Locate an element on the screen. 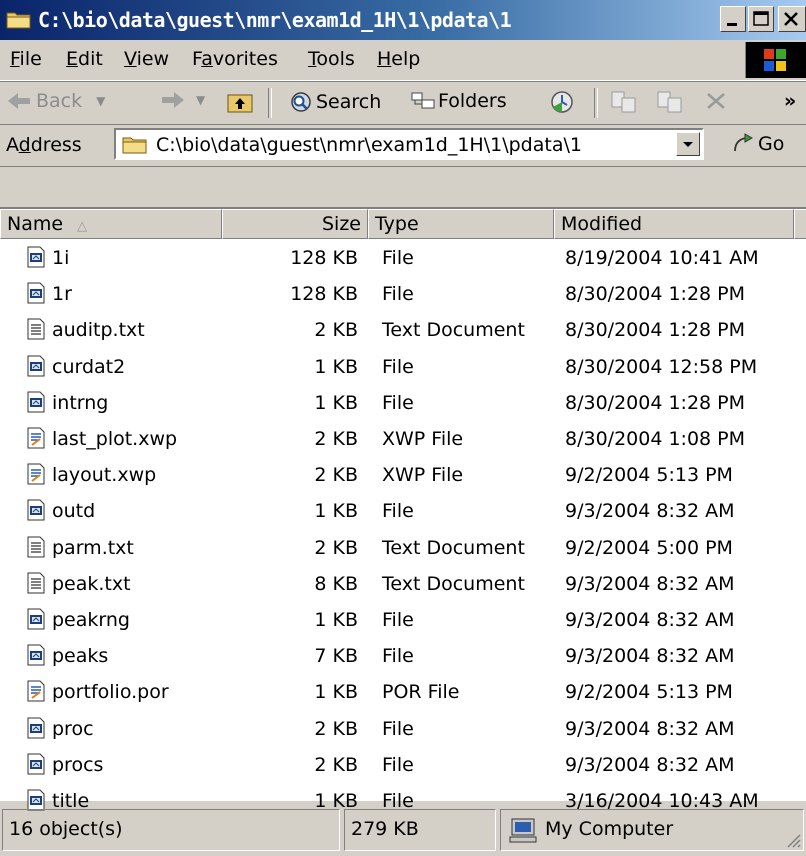  file-name: outd is located at coordinates (74, 511).